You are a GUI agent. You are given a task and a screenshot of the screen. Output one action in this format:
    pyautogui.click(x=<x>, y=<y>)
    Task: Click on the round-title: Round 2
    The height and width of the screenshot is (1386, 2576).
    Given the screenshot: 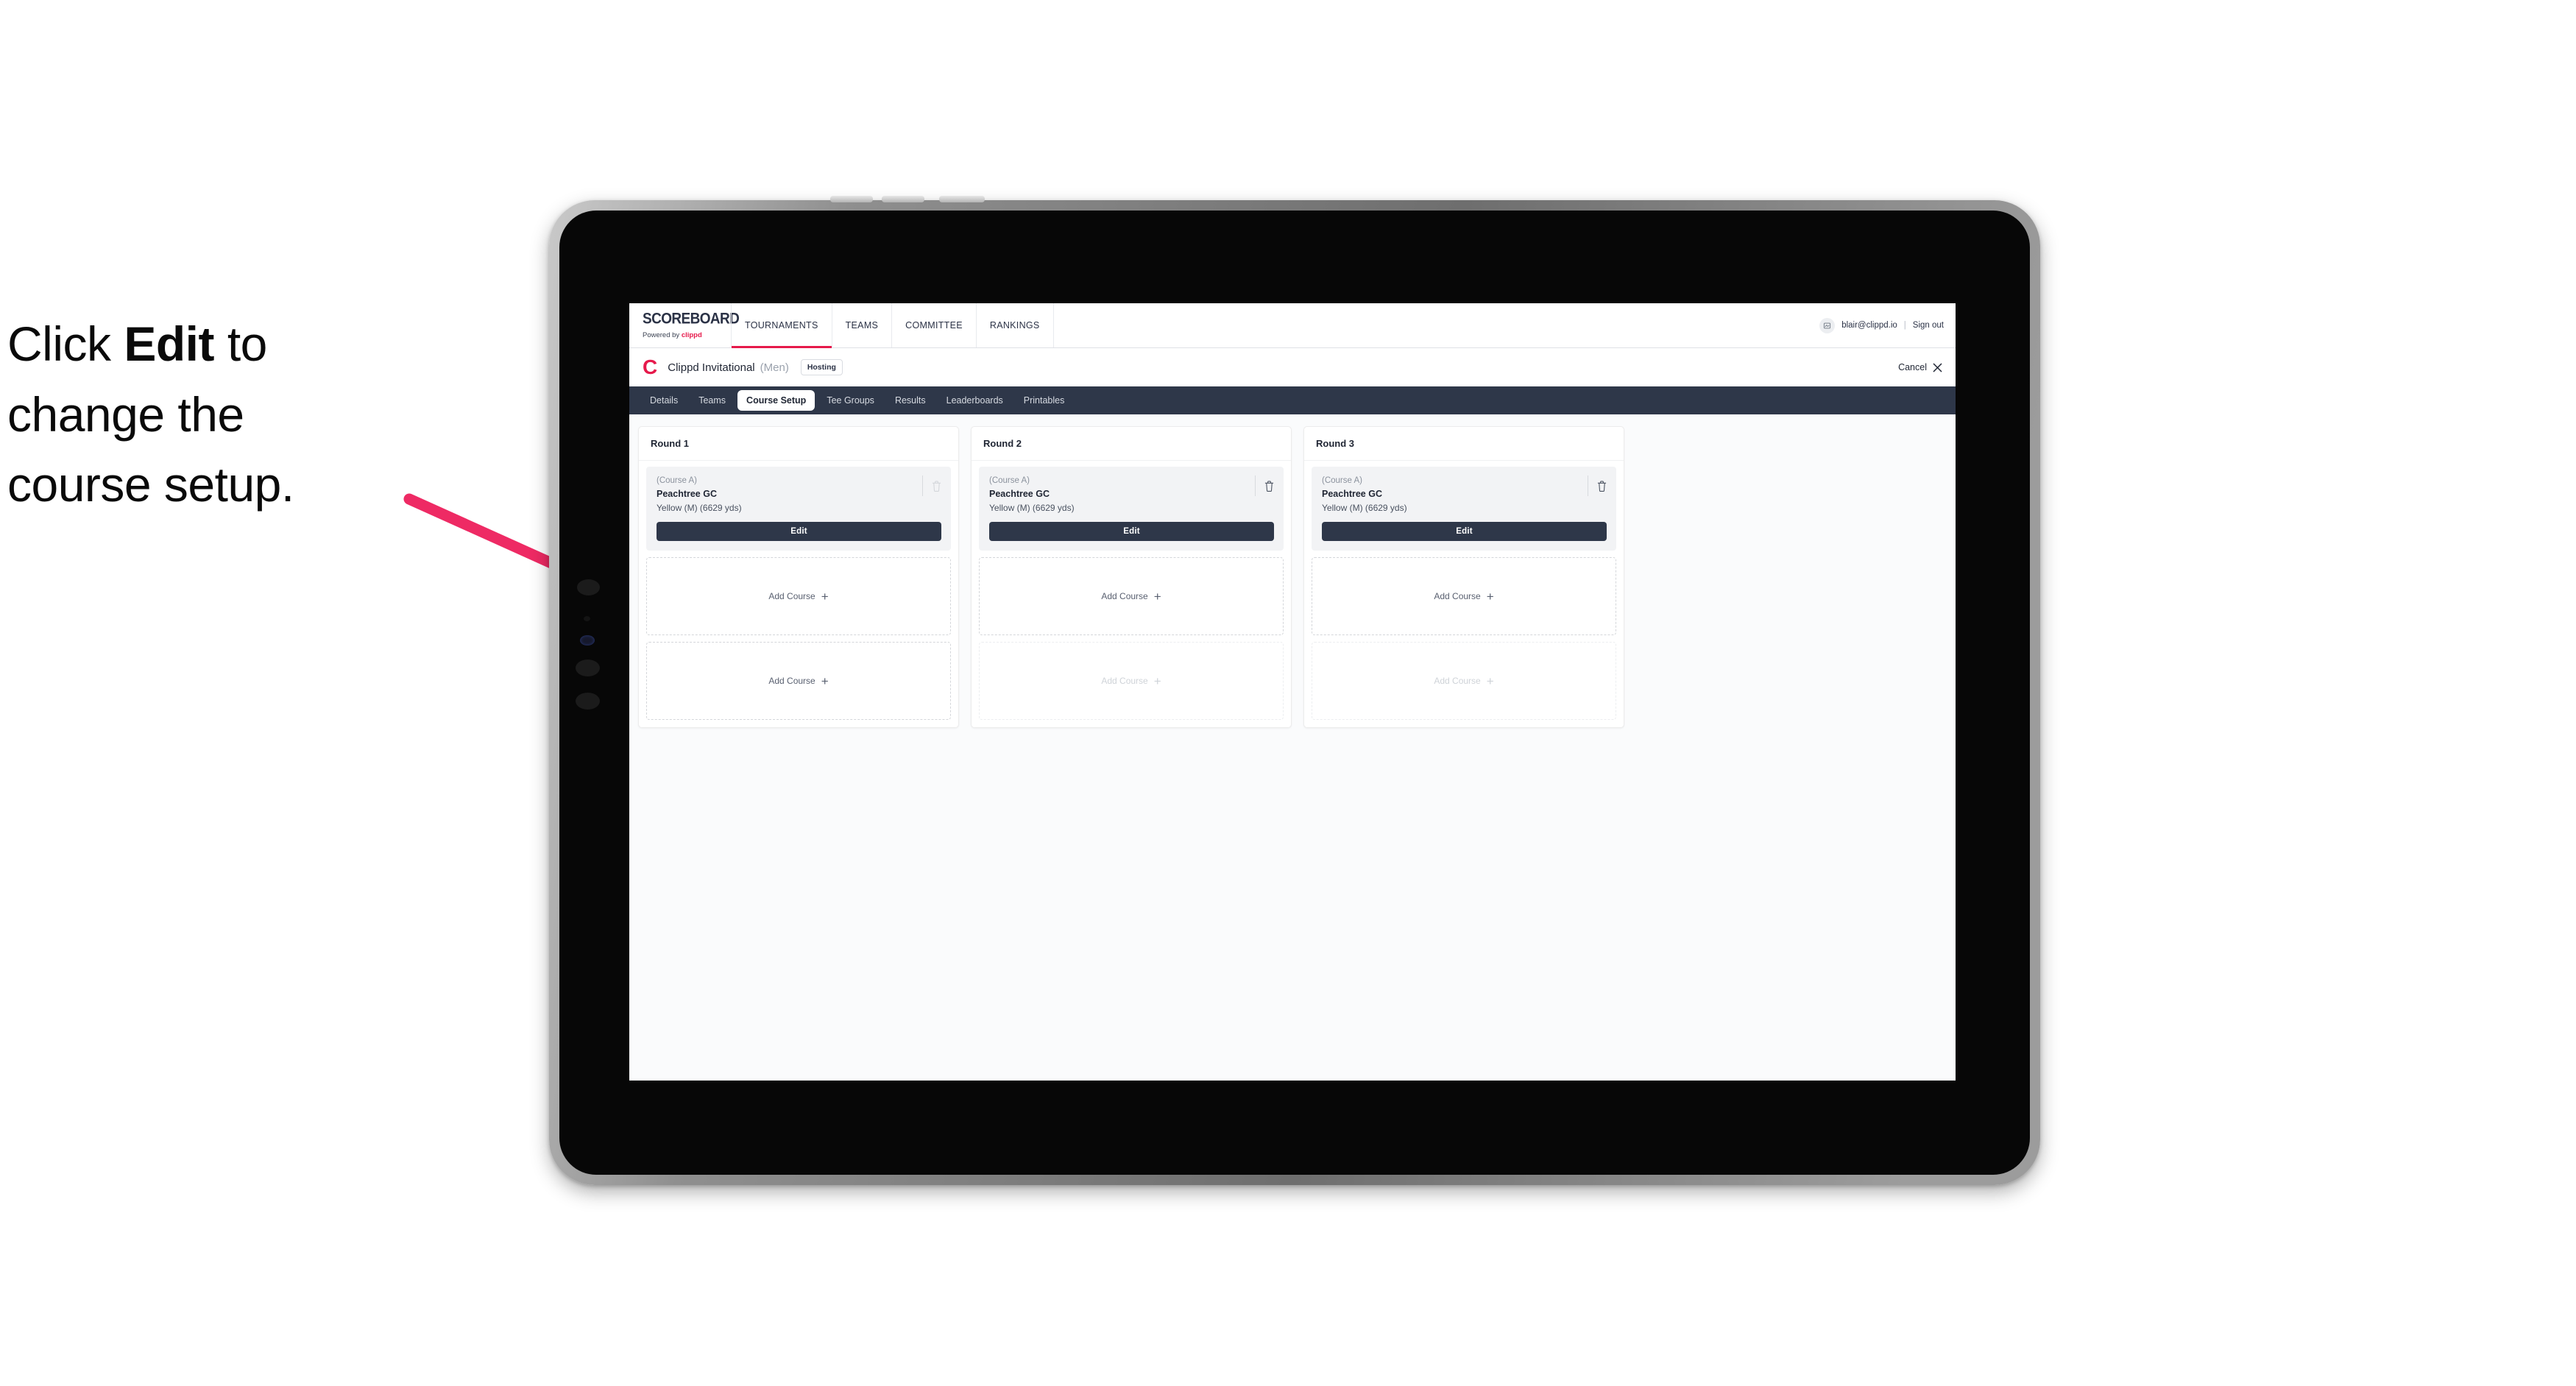 What is the action you would take?
    pyautogui.click(x=1131, y=444)
    